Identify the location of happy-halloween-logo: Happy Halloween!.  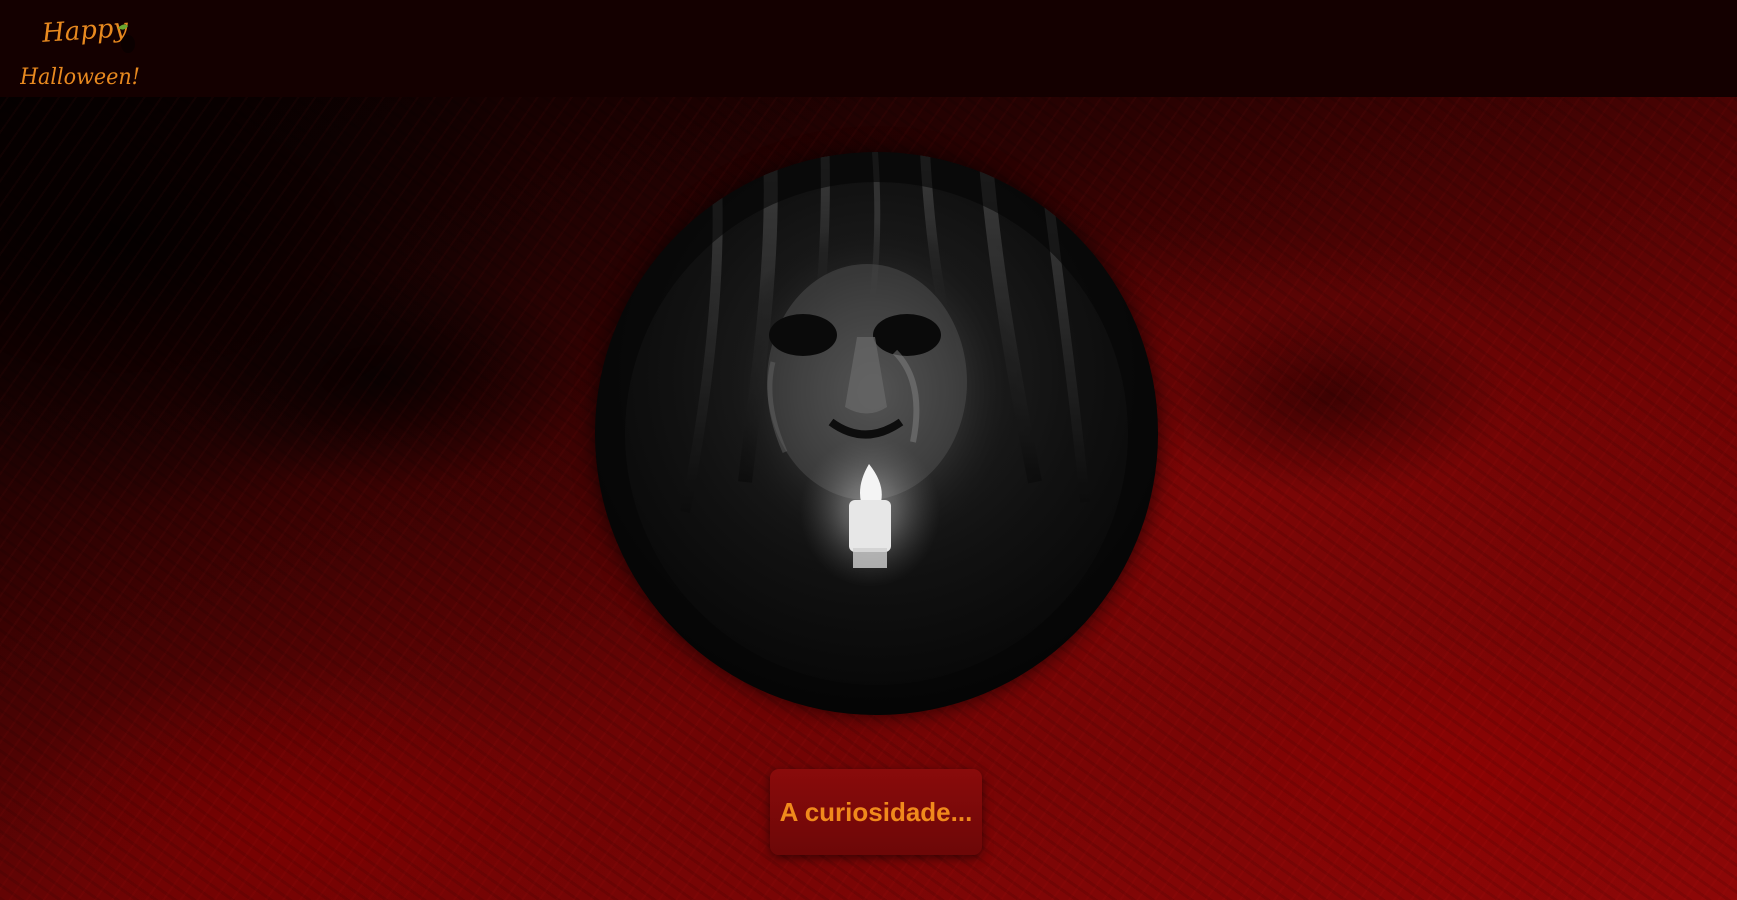
(80, 51).